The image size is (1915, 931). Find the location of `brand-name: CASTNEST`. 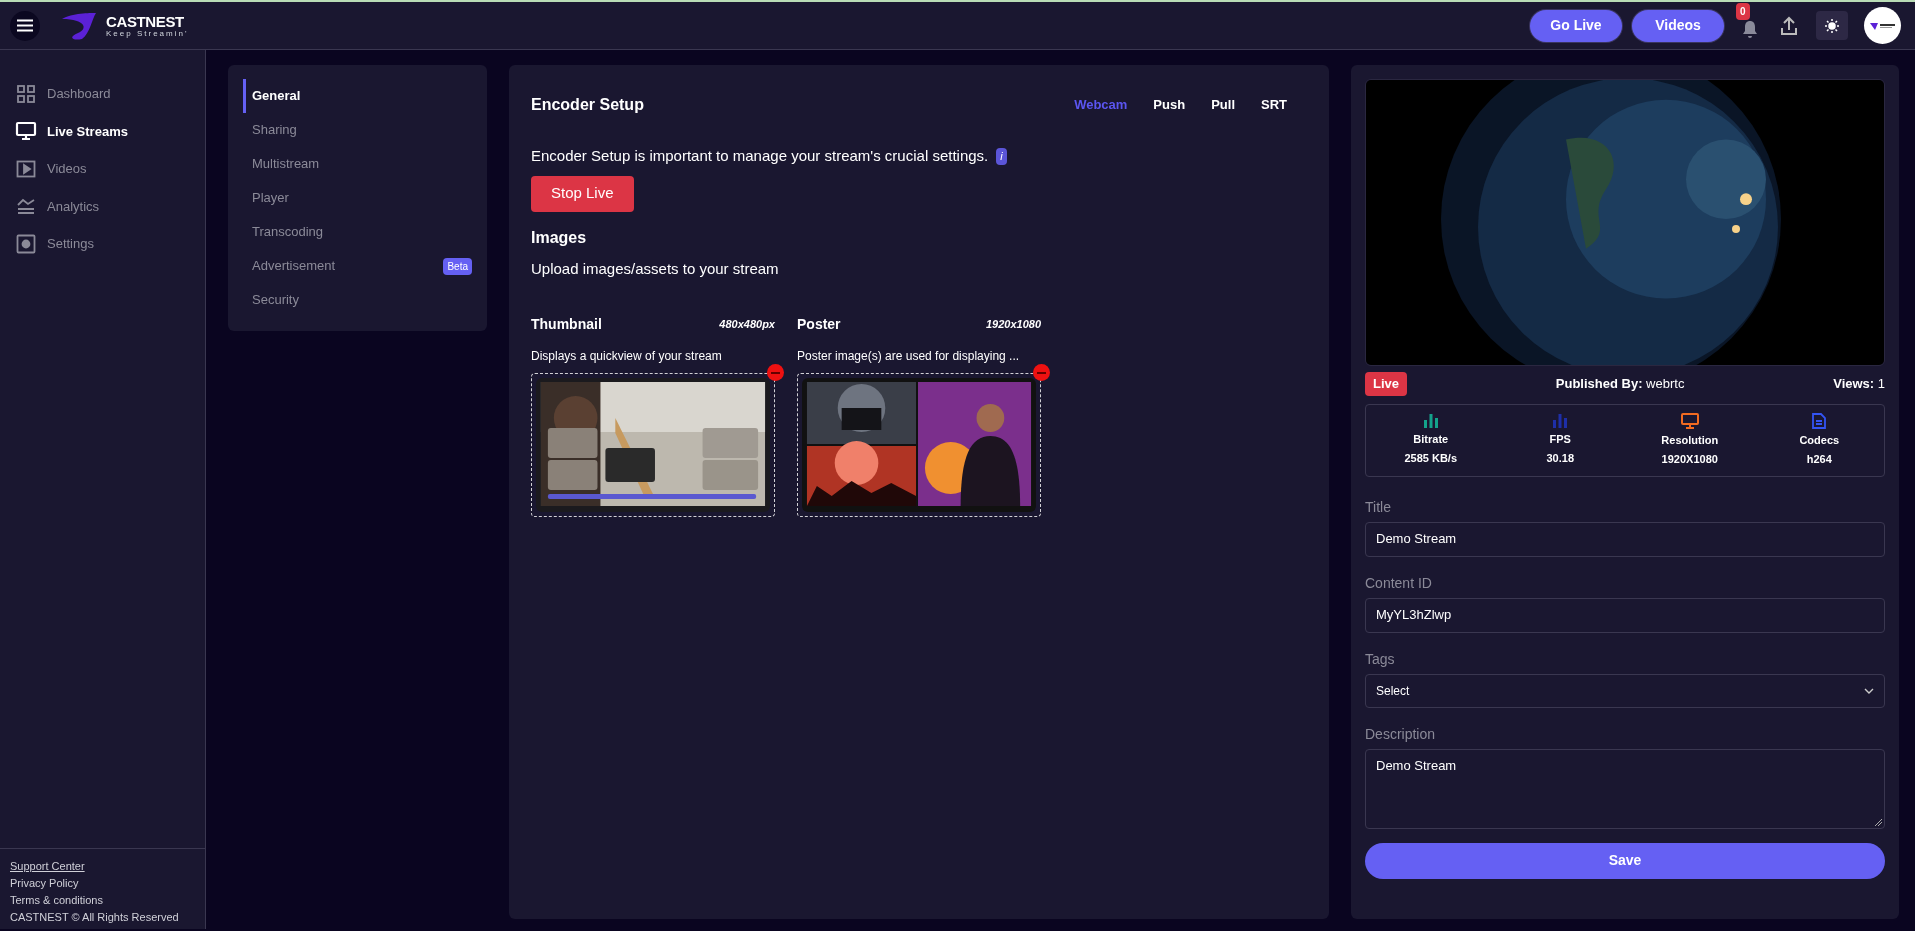

brand-name: CASTNEST is located at coordinates (145, 21).